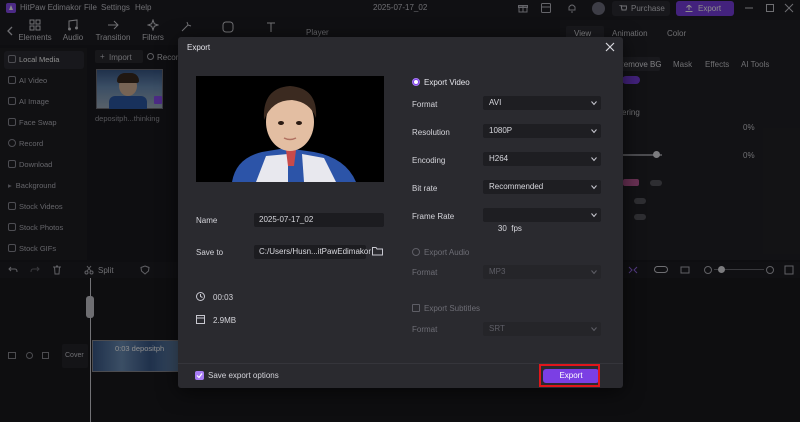  What do you see at coordinates (210, 252) in the screenshot?
I see `save-to-label: Save to` at bounding box center [210, 252].